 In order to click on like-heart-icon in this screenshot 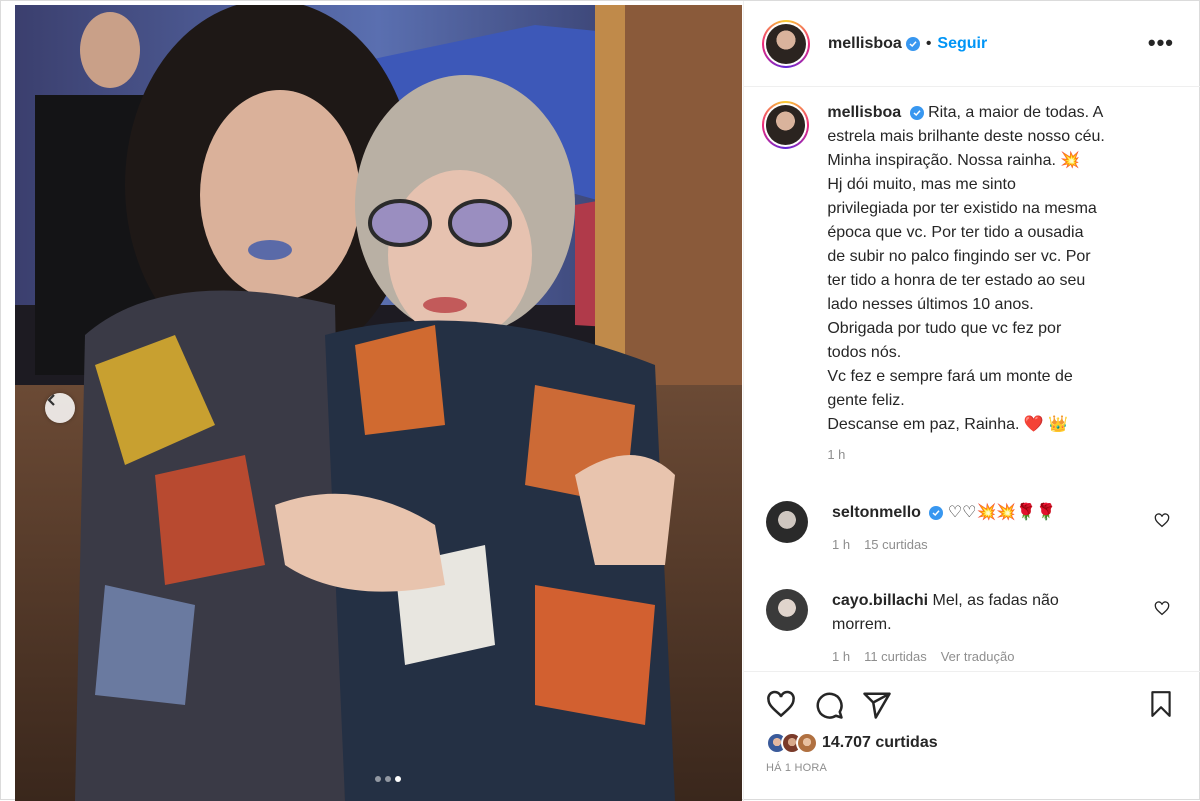, I will do `click(781, 705)`.